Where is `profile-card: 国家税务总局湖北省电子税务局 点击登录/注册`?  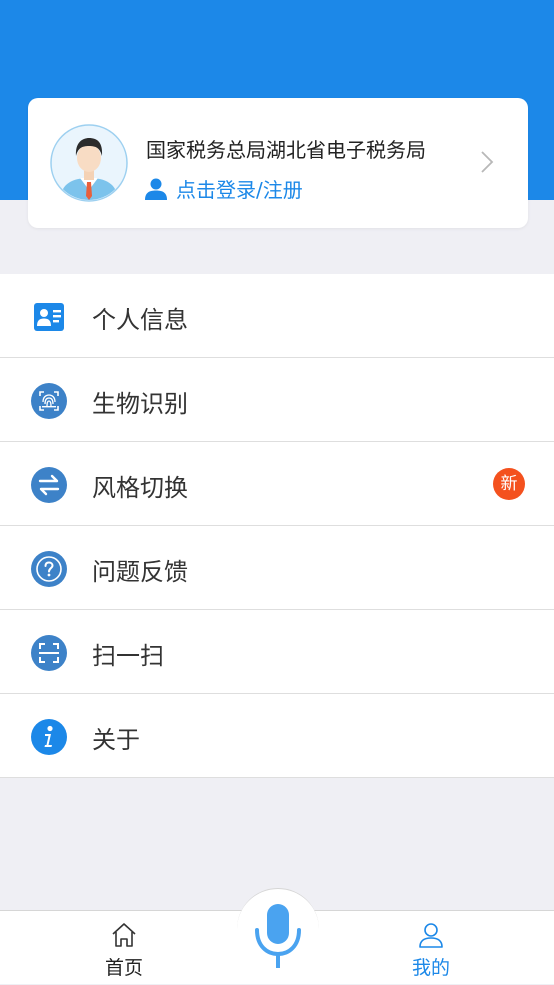 profile-card: 国家税务总局湖北省电子税务局 点击登录/注册 is located at coordinates (278, 163).